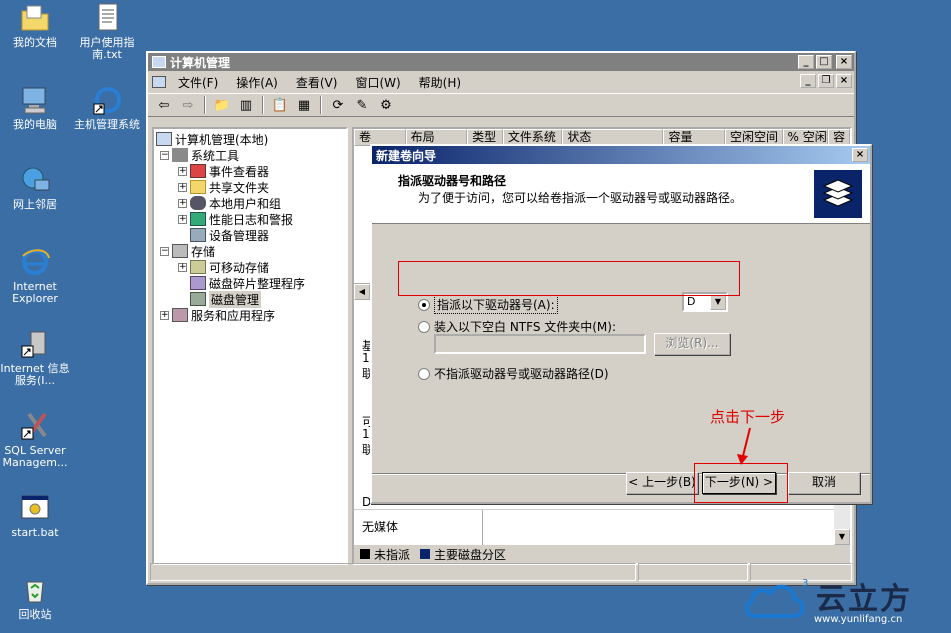 The height and width of the screenshot is (633, 951). Describe the element at coordinates (107, 31) in the screenshot. I see `desktop-icon-user-guide: 用户使用指南.txt` at that location.